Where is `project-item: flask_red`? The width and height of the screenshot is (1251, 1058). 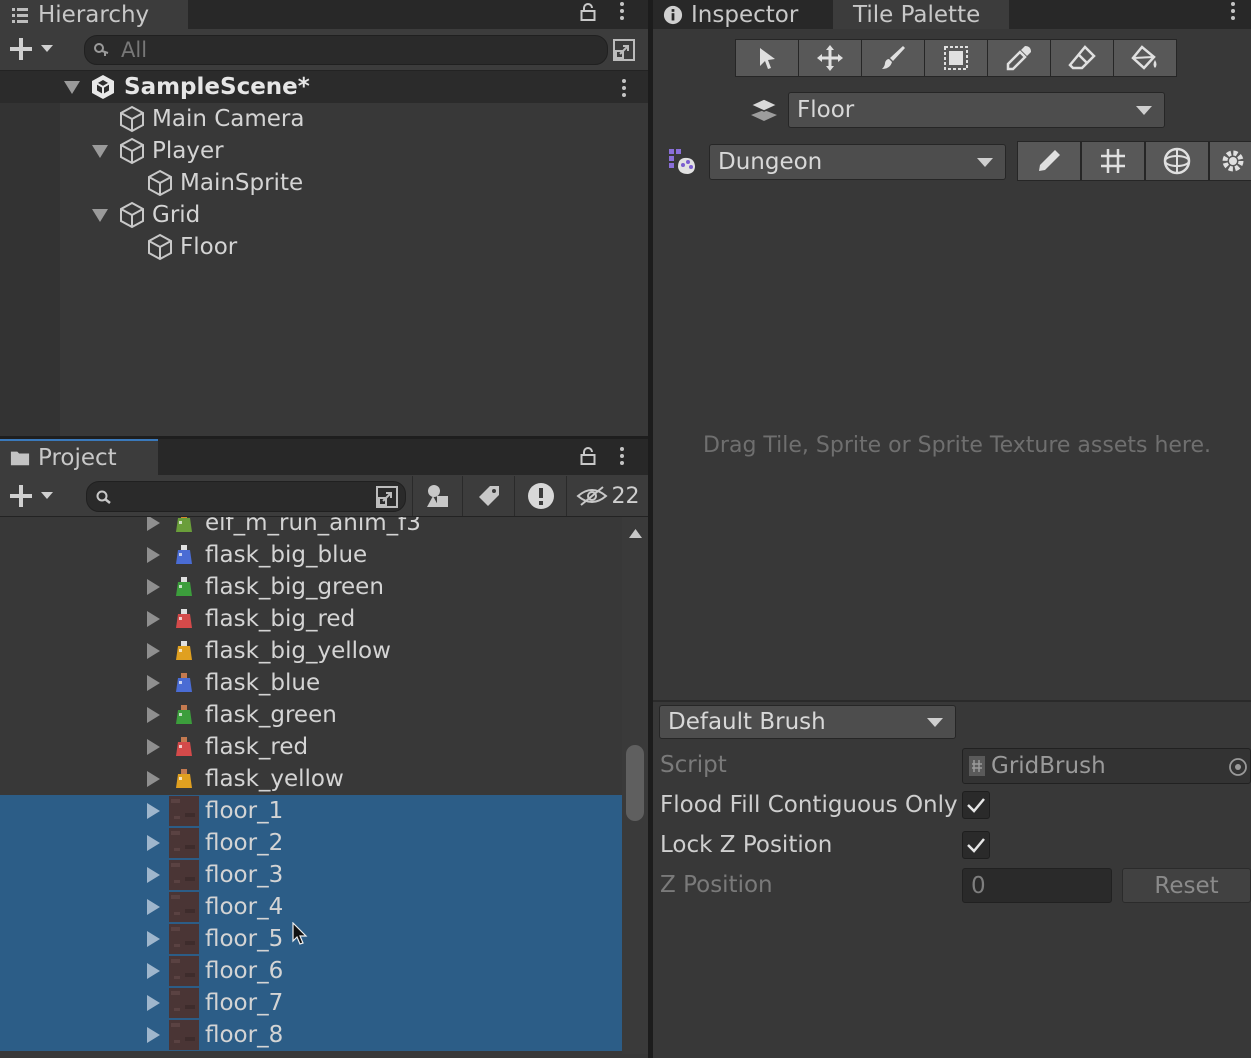
project-item: flask_red is located at coordinates (311, 747).